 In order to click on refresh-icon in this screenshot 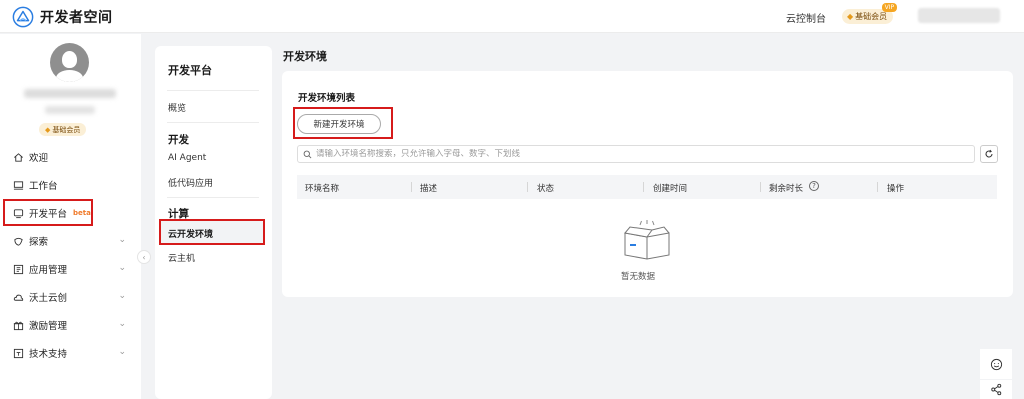, I will do `click(989, 153)`.